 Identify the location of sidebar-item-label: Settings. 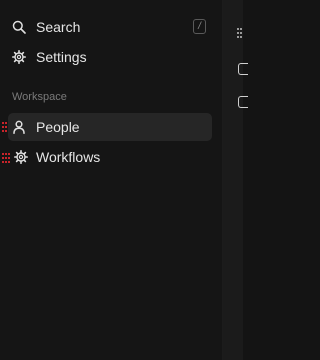
(61, 57).